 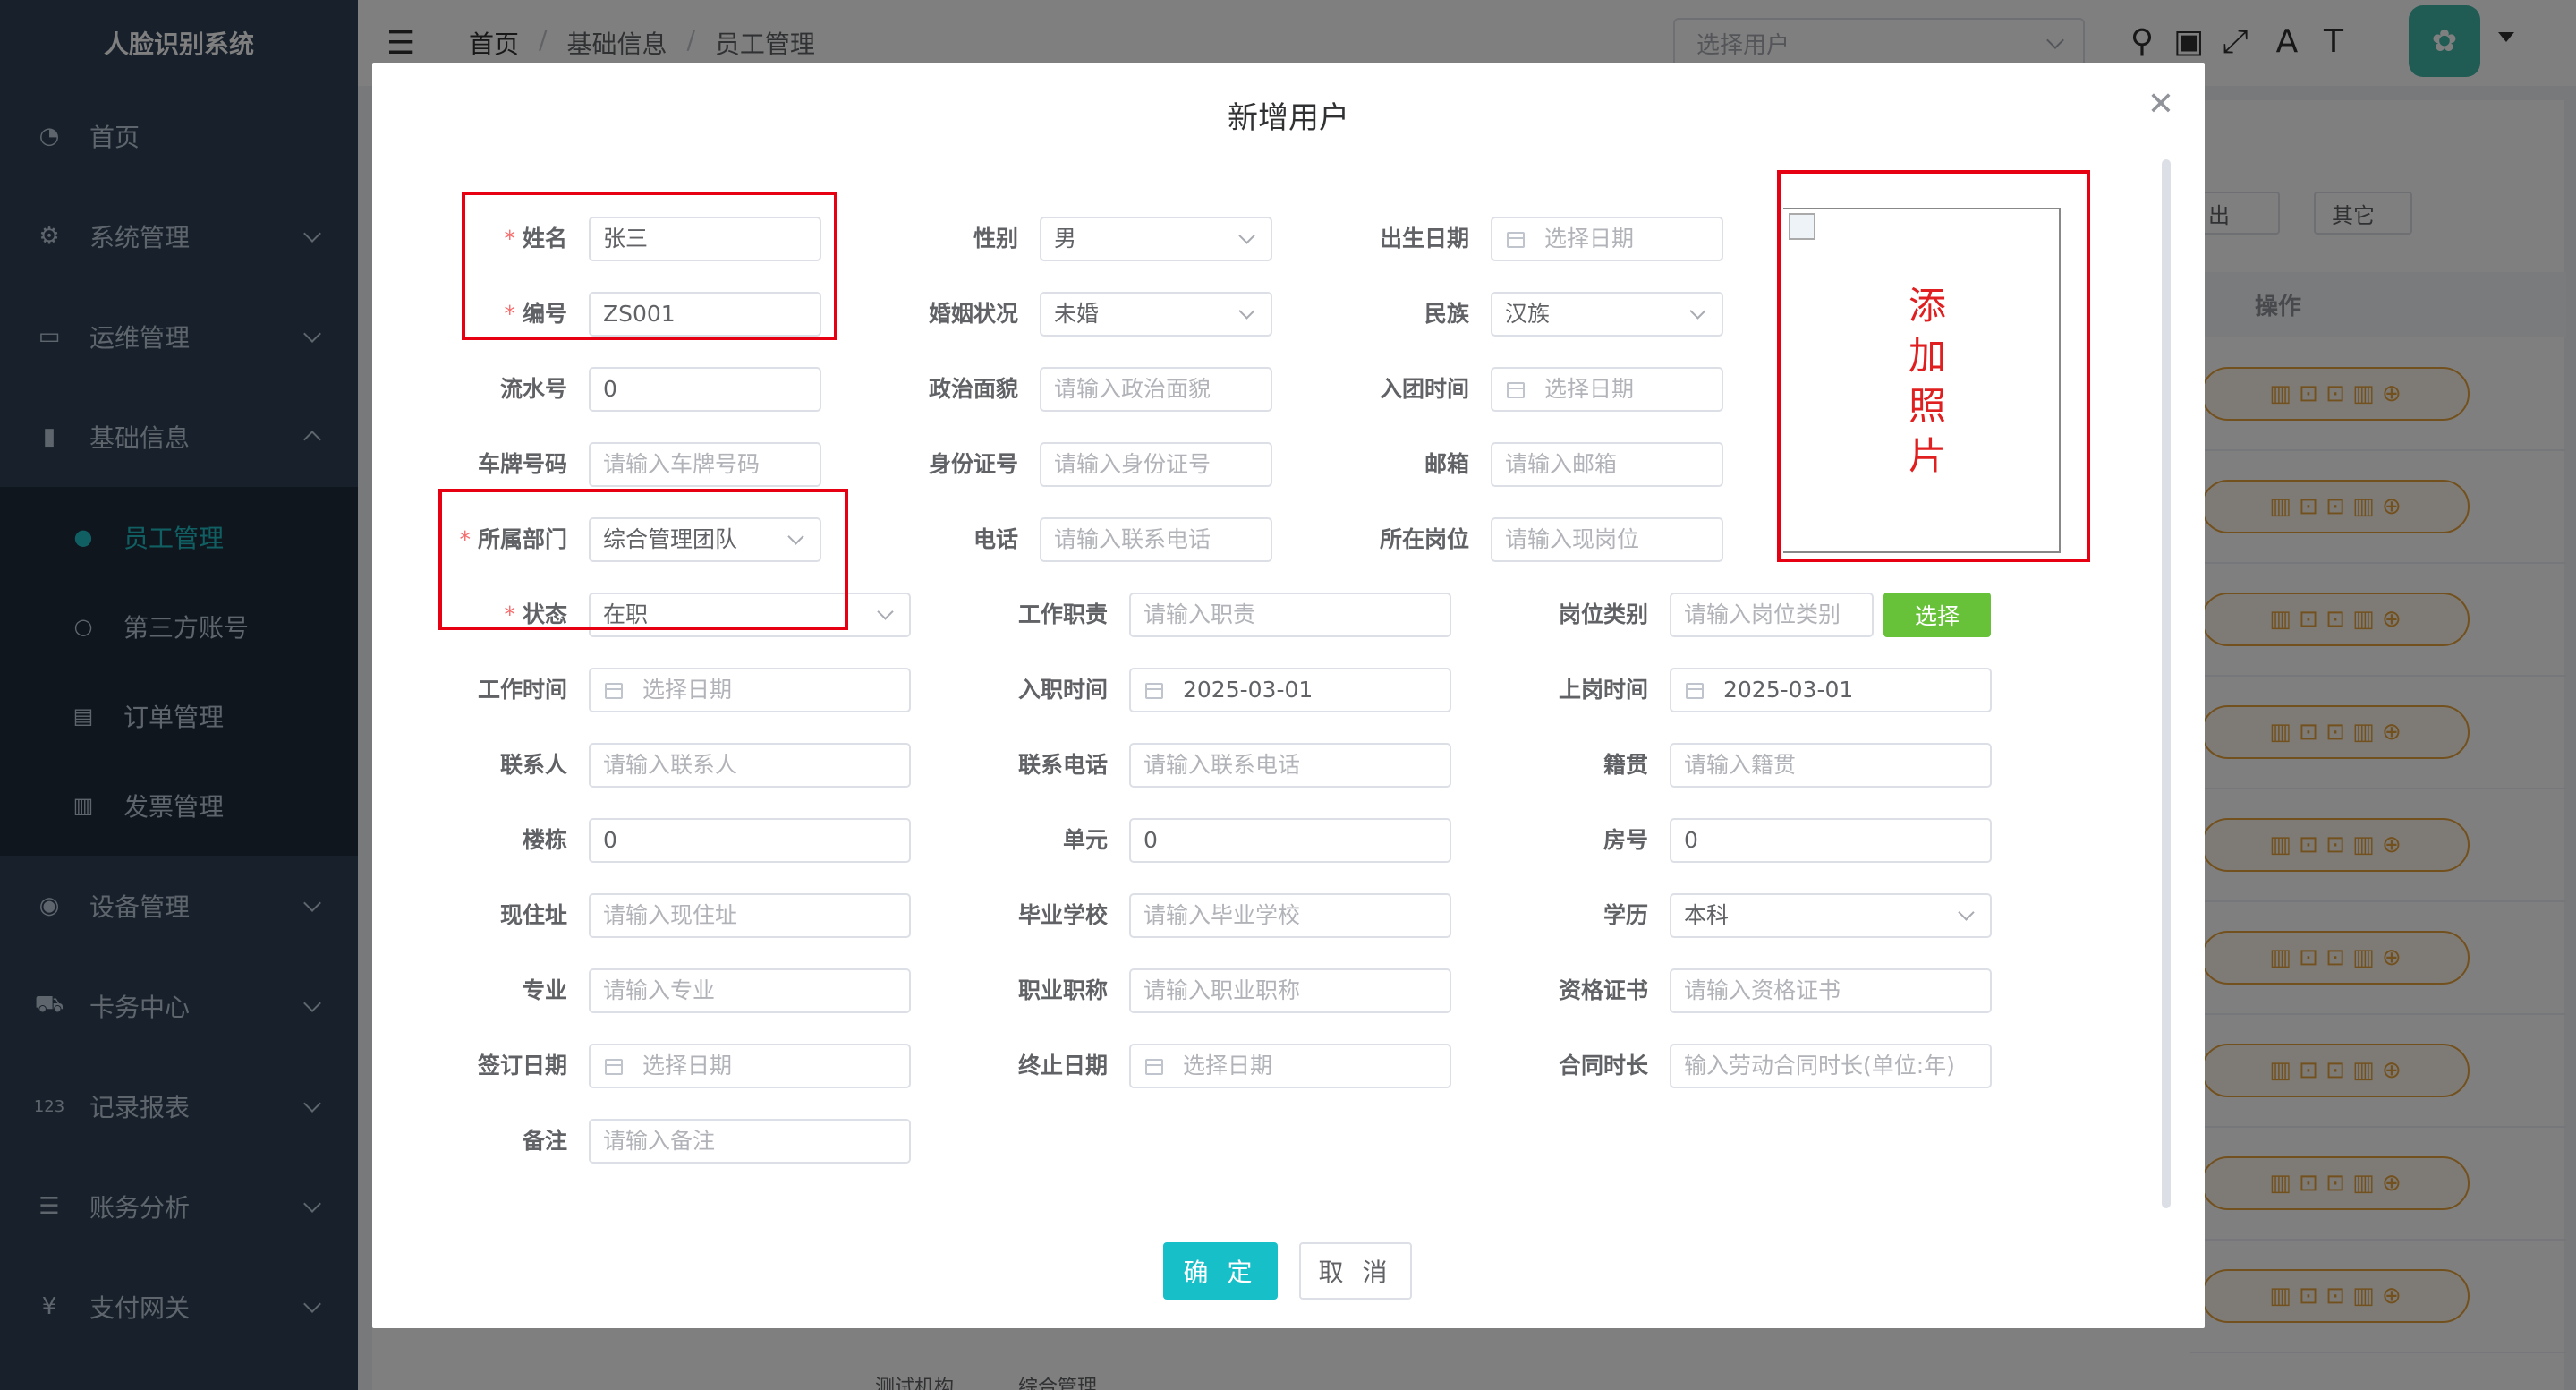 I want to click on building-input: 0, so click(x=750, y=840).